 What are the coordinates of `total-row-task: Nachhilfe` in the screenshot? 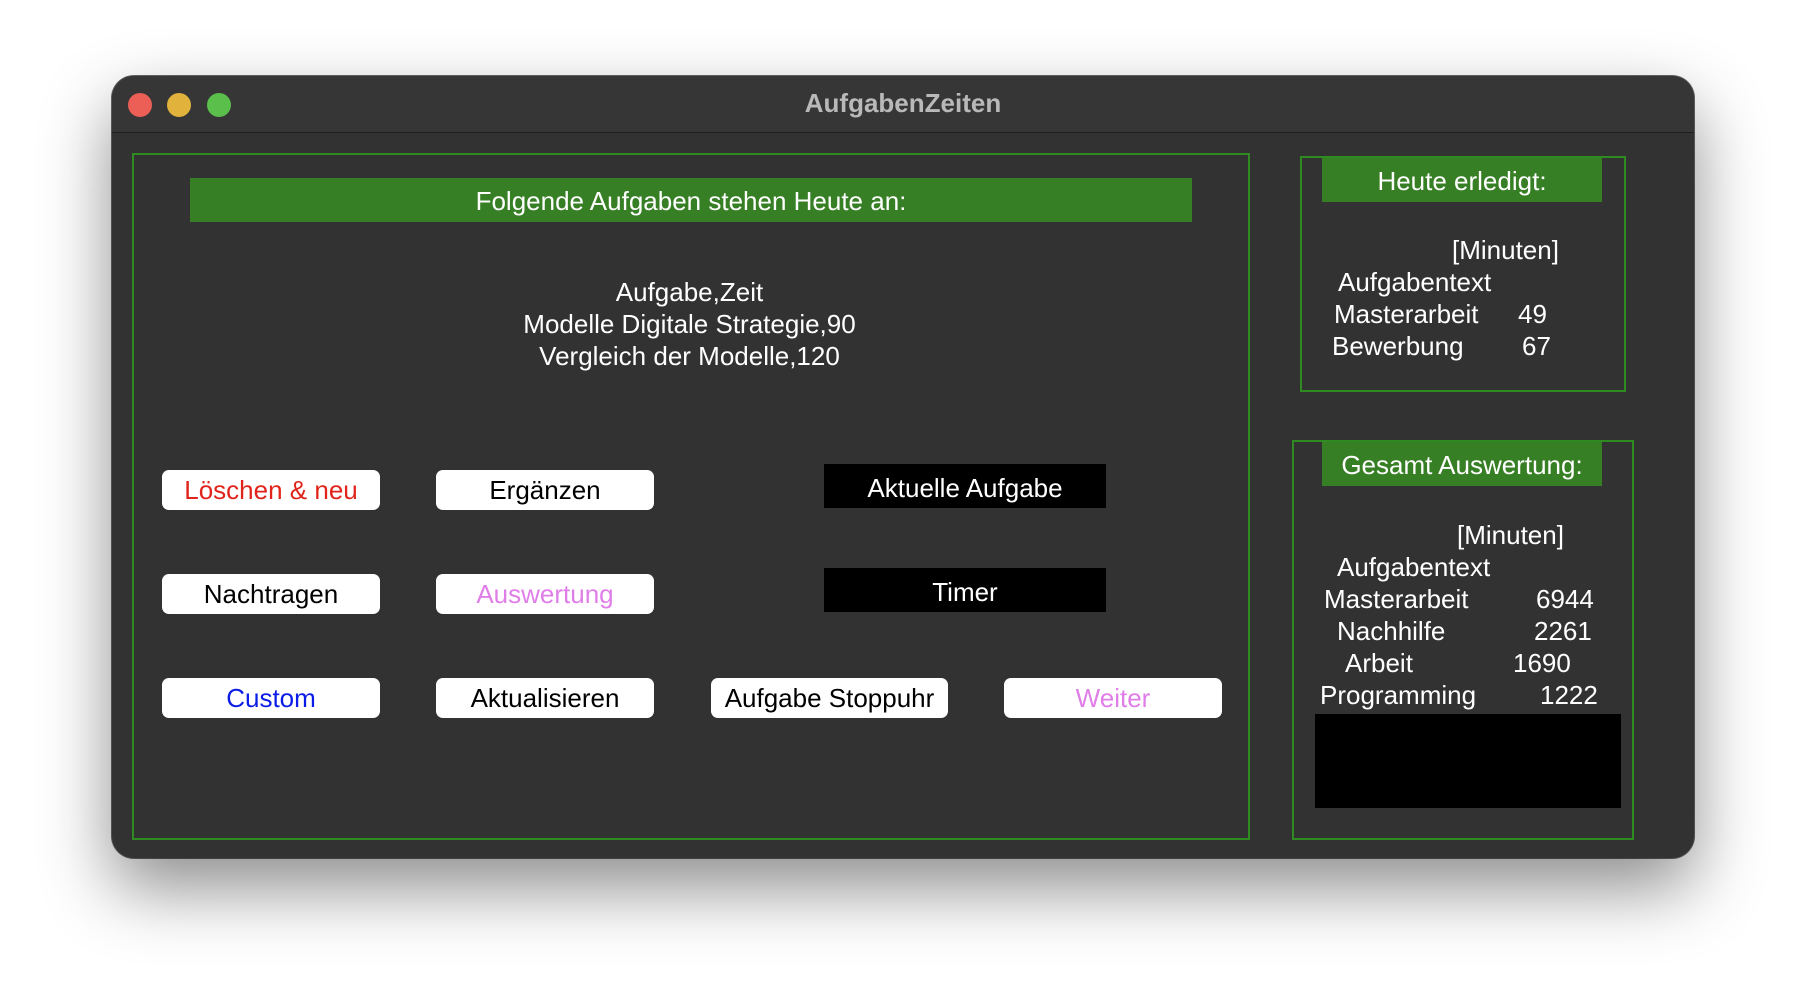 It's located at (1391, 631).